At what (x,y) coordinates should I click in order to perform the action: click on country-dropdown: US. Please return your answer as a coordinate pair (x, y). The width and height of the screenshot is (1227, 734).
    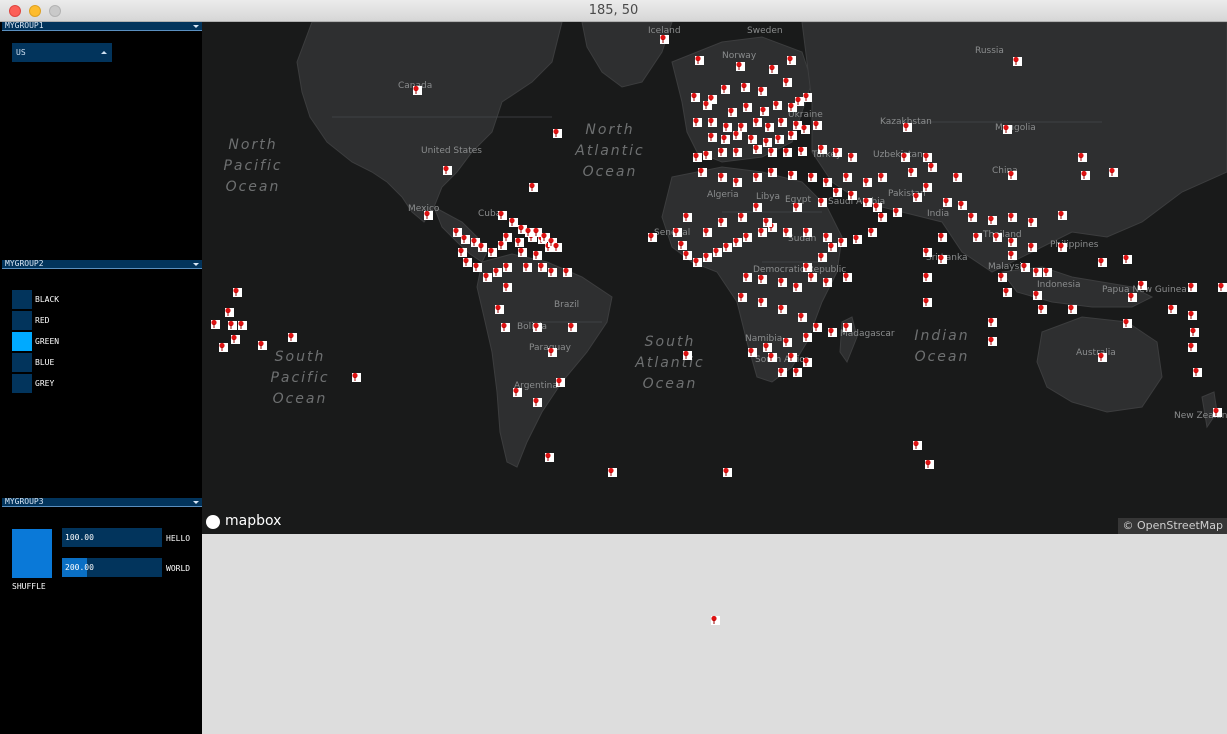
    Looking at the image, I should click on (62, 52).